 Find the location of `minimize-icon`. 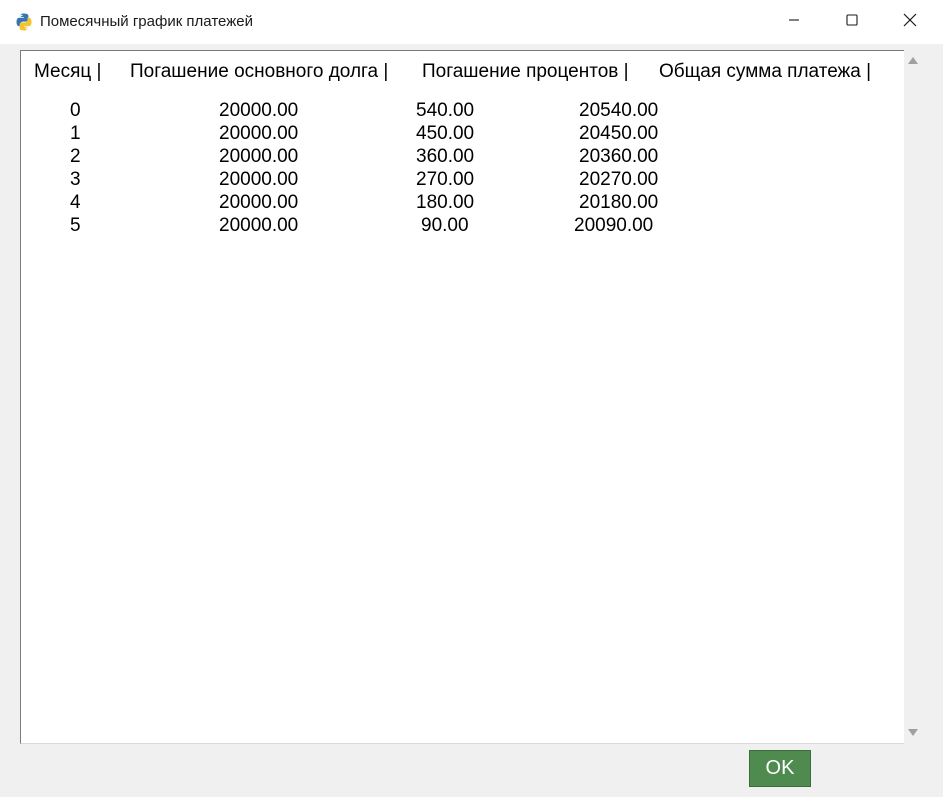

minimize-icon is located at coordinates (794, 22).